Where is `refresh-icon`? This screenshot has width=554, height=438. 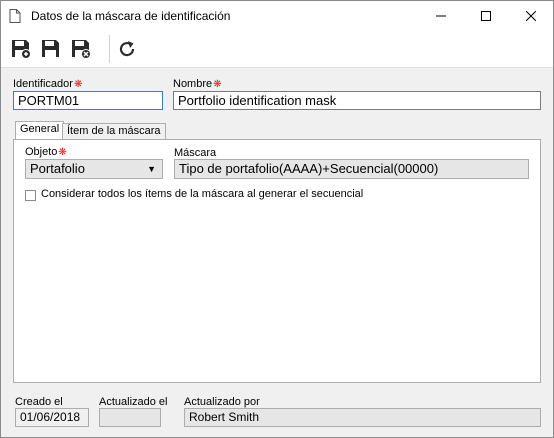
refresh-icon is located at coordinates (127, 49).